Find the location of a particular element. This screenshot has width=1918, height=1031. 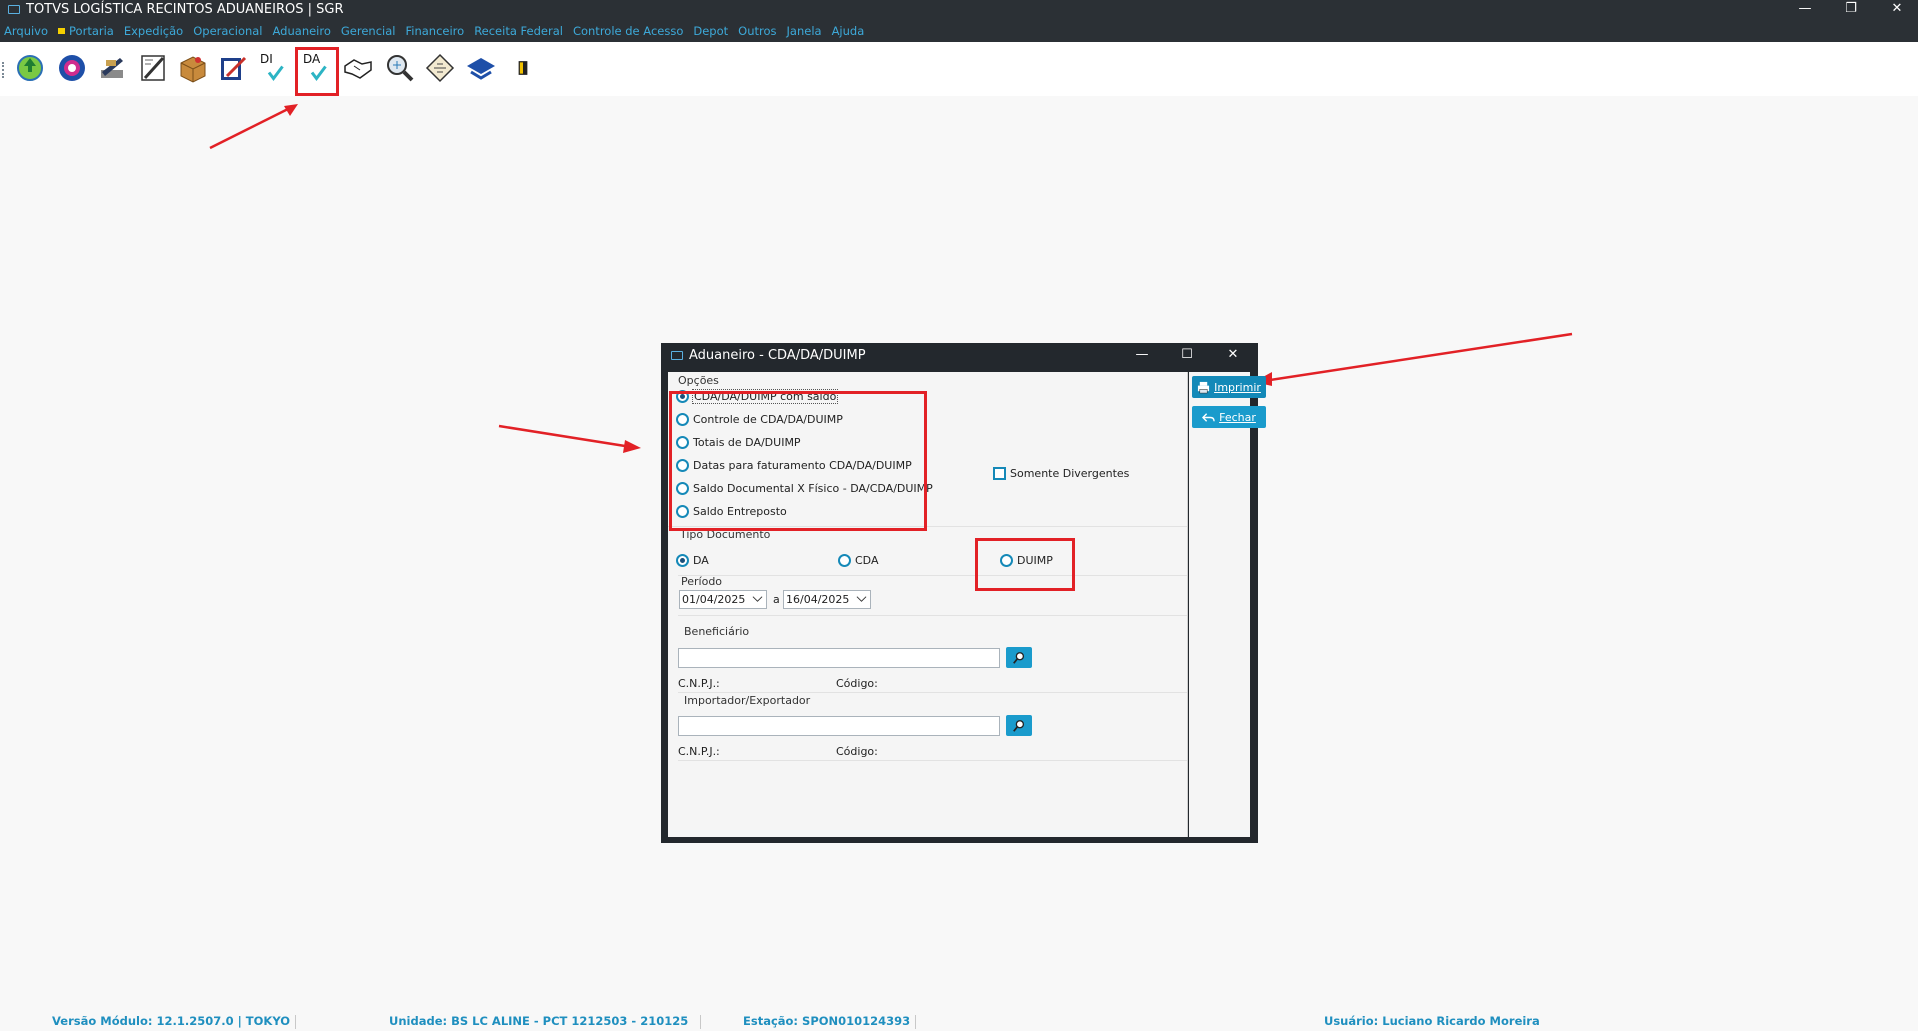

menu-janela: Janela is located at coordinates (804, 31).